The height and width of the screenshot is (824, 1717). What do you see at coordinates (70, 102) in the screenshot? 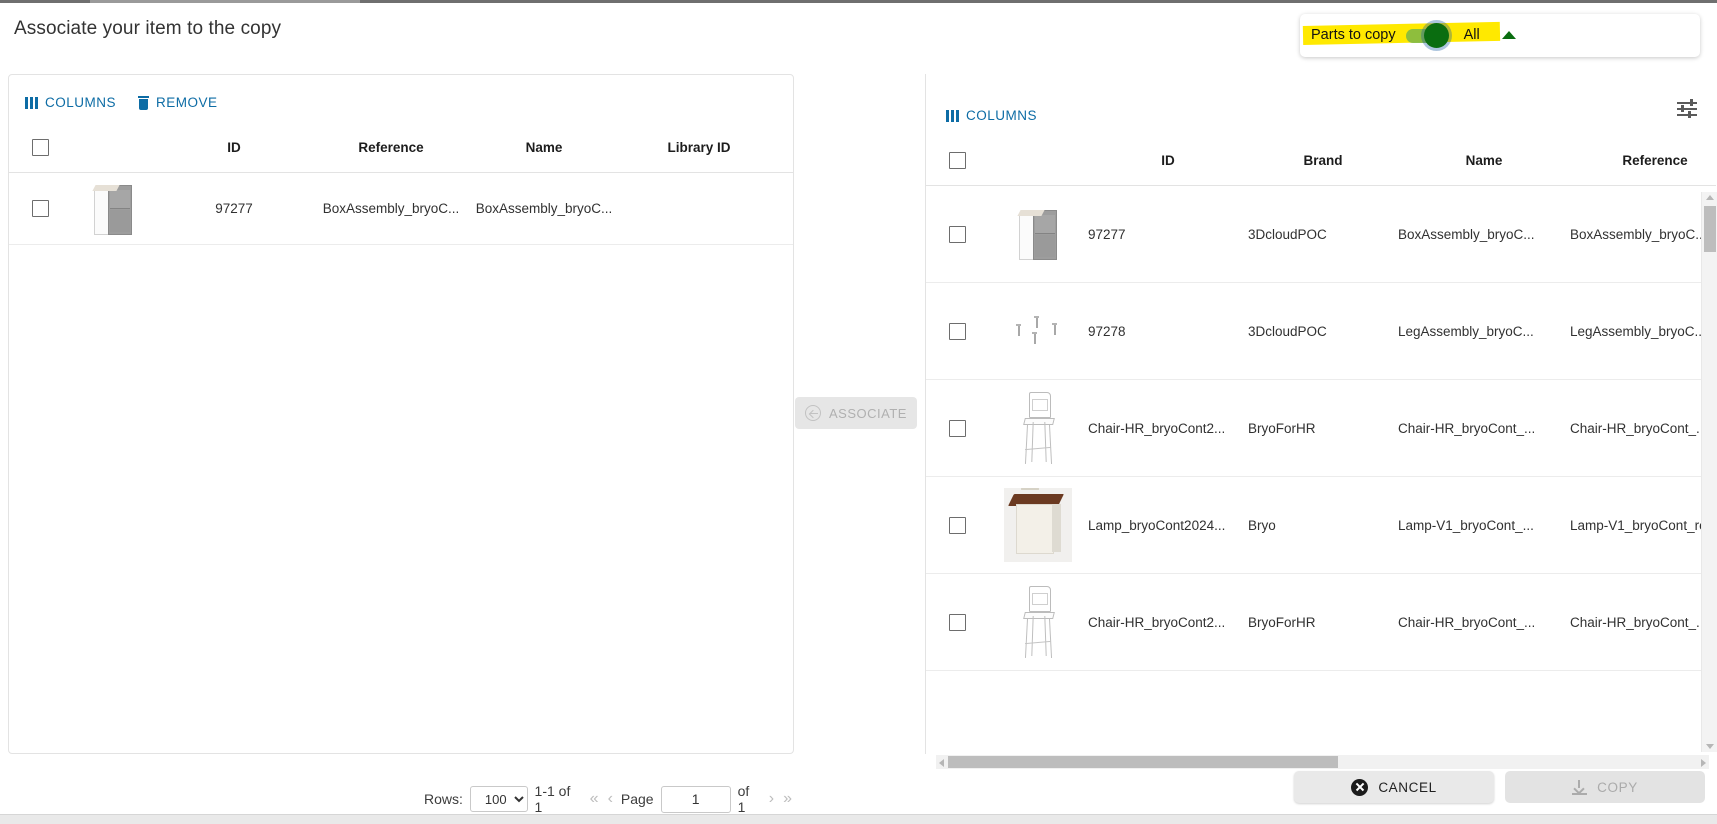
I see `columns-button-left: COLUMNS` at bounding box center [70, 102].